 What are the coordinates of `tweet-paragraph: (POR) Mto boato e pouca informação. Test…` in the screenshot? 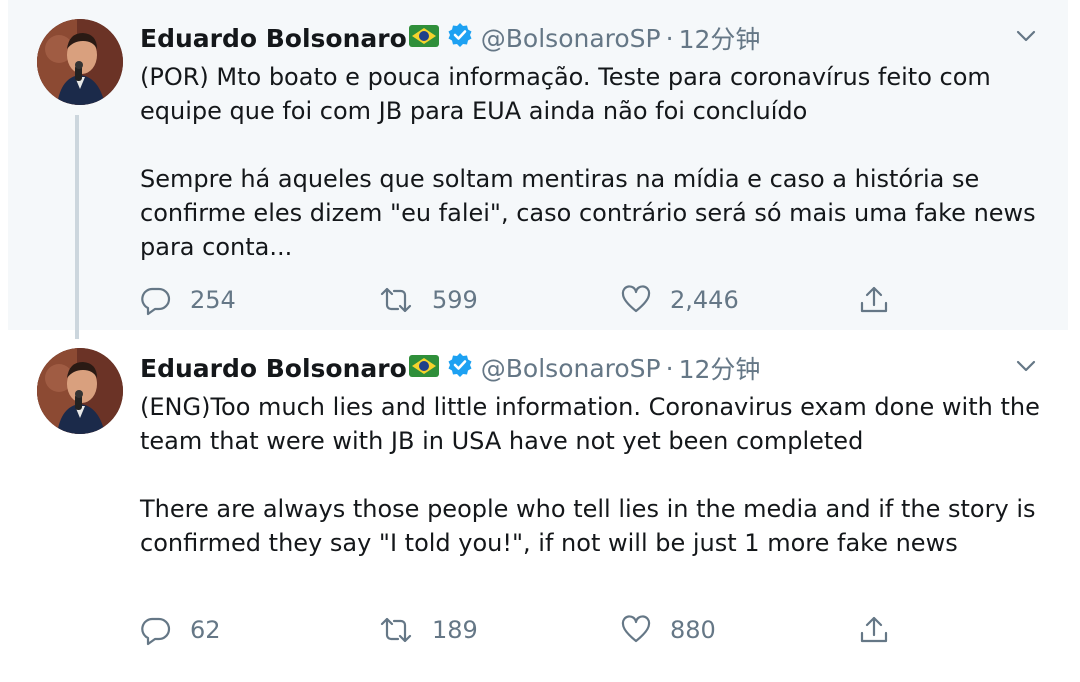 It's located at (565, 94).